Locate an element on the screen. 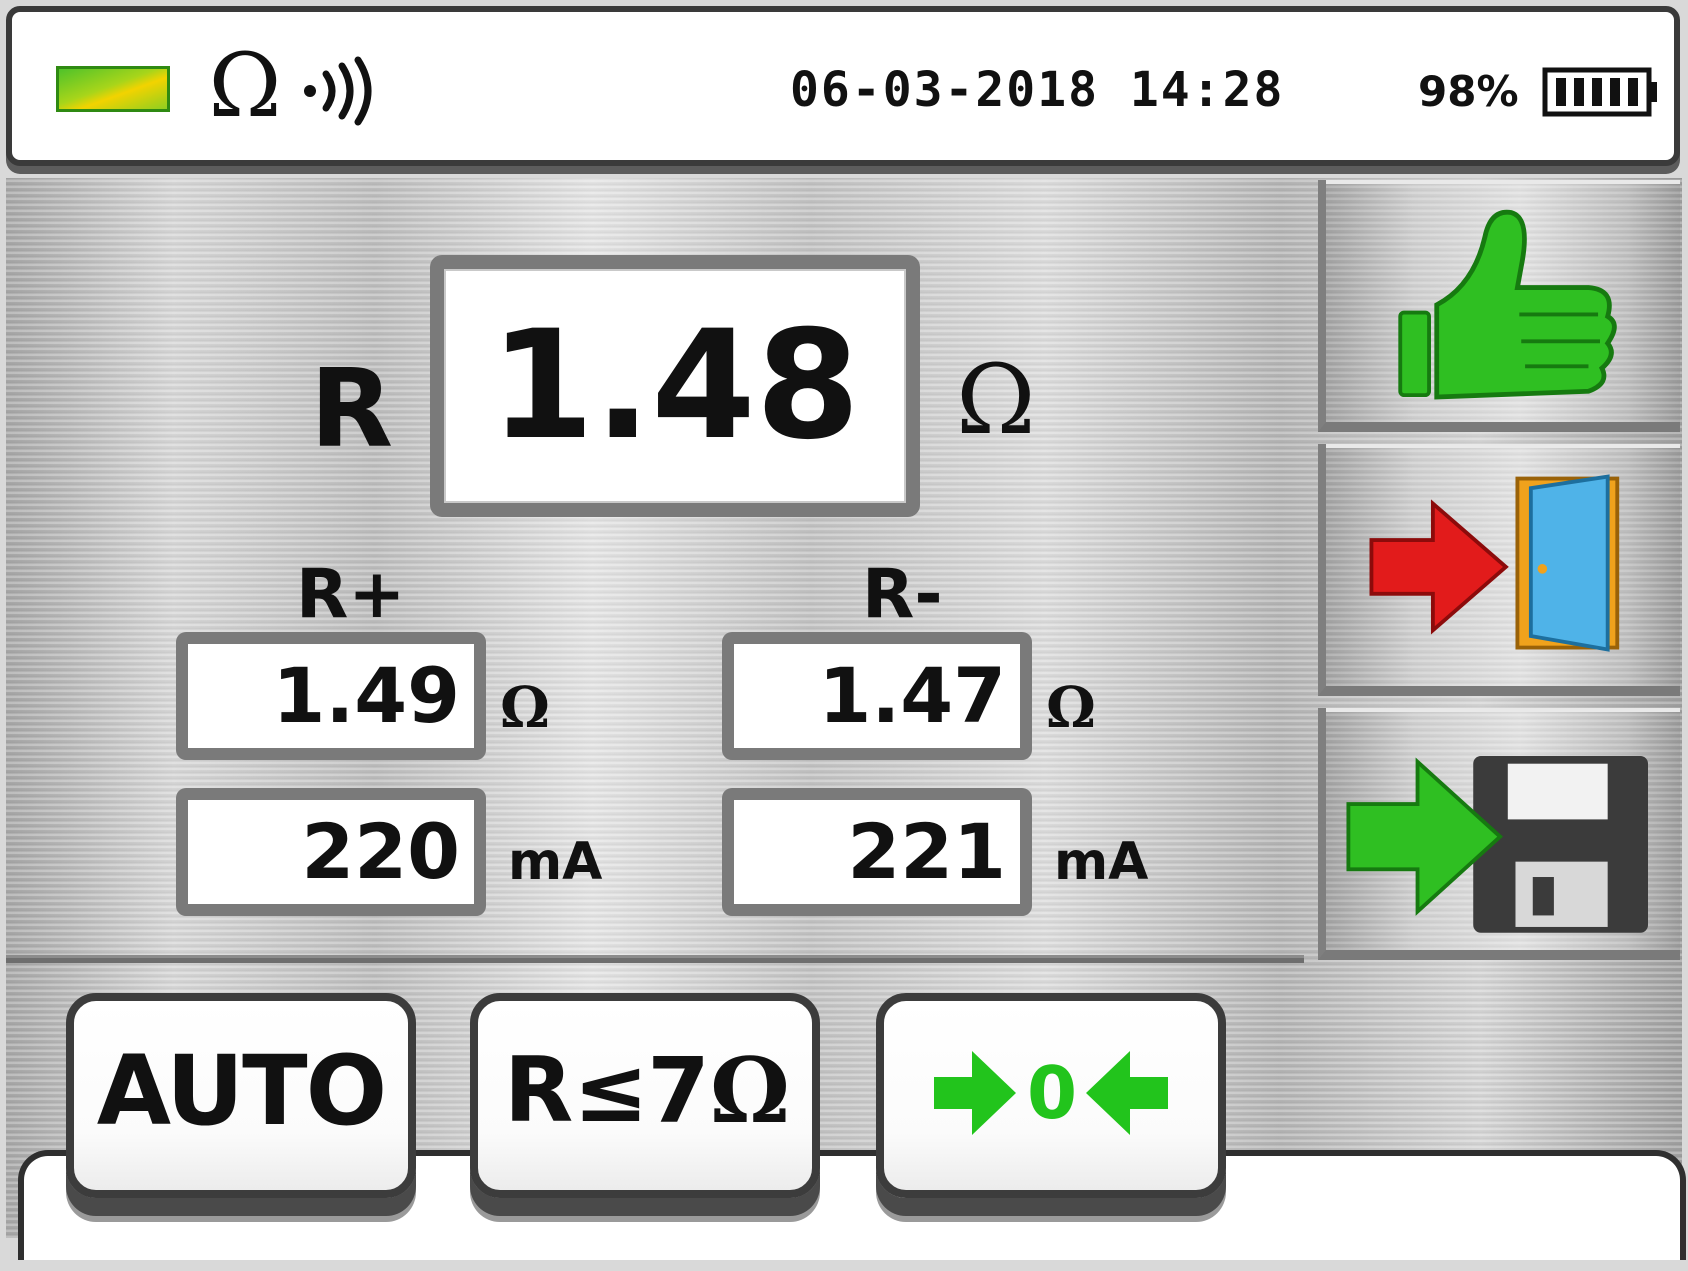 The width and height of the screenshot is (1688, 1271). r-plus-current-unit: mA is located at coordinates (555, 862).